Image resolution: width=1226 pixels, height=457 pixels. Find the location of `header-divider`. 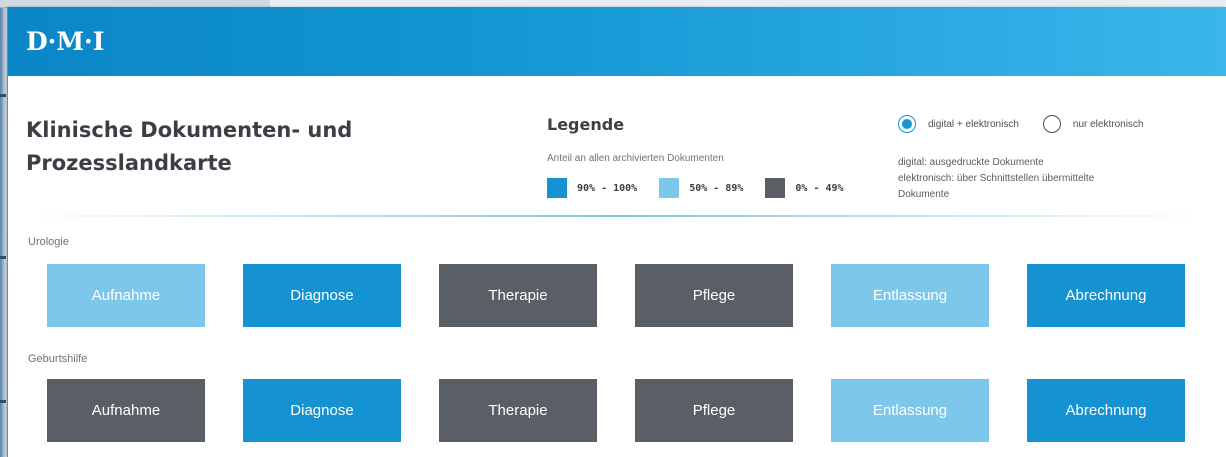

header-divider is located at coordinates (616, 216).